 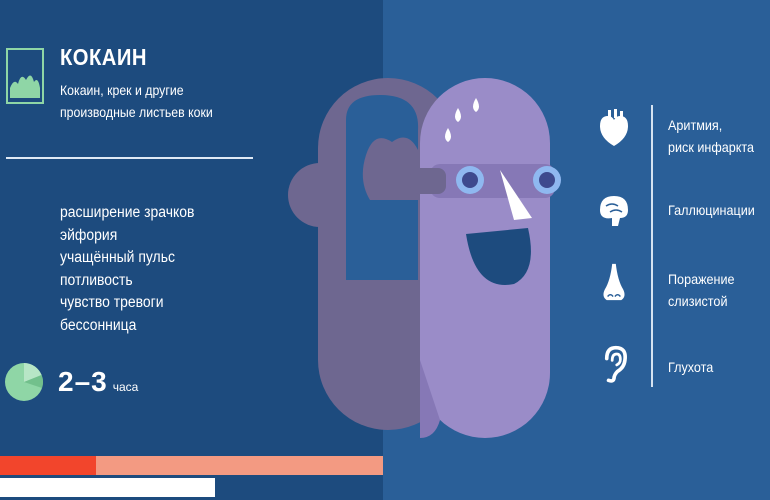 I want to click on consequences-divider, so click(x=652, y=246).